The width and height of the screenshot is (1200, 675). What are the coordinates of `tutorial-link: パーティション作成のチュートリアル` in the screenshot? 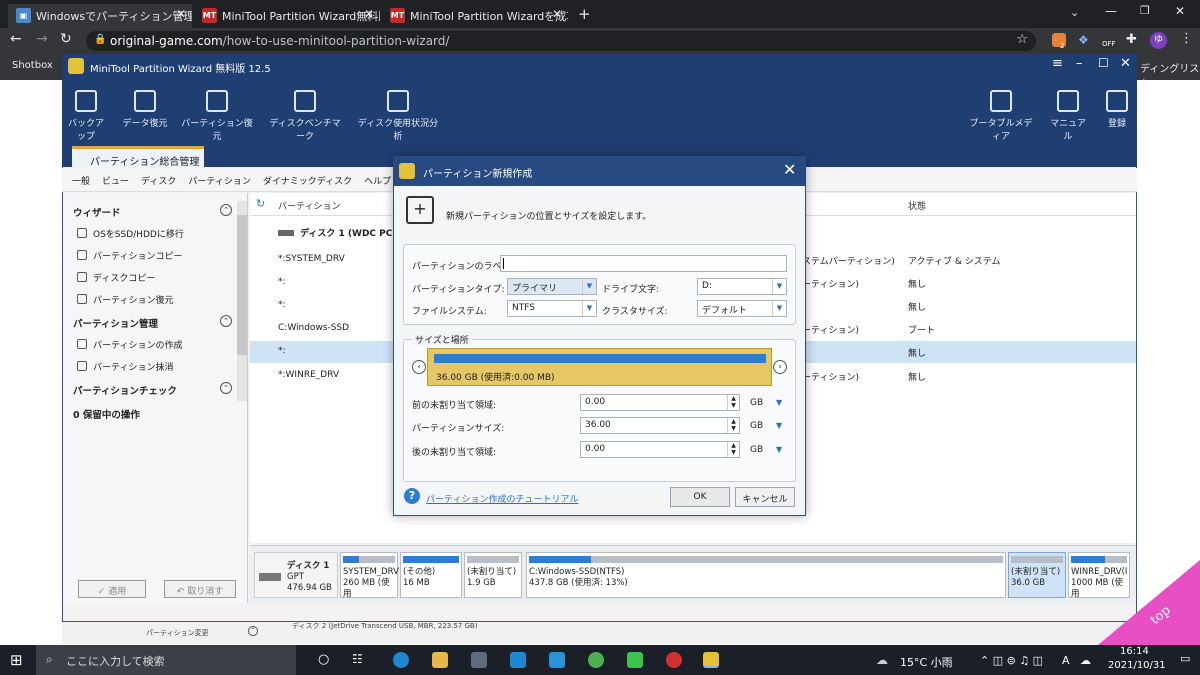 It's located at (502, 498).